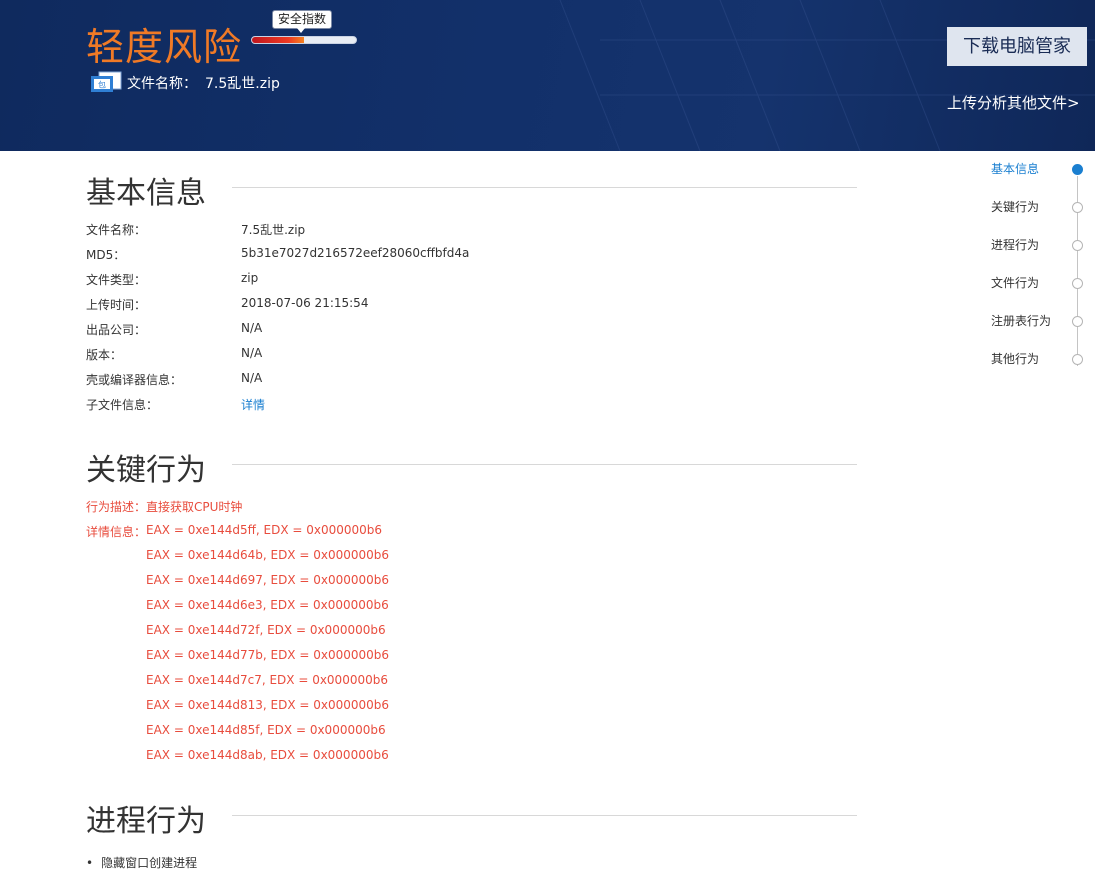 The height and width of the screenshot is (875, 1095). Describe the element at coordinates (164, 47) in the screenshot. I see `risk-level-title: 轻度风险` at that location.